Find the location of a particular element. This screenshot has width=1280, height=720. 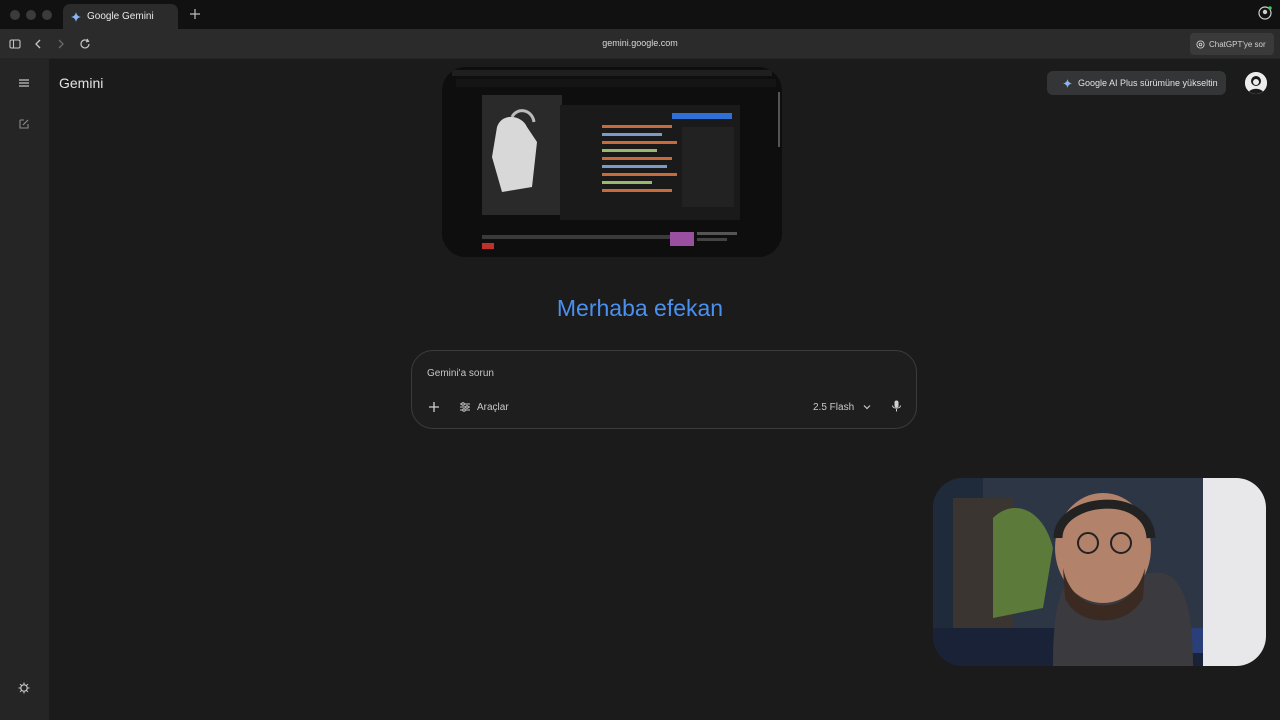

address-url: gemini.google.com is located at coordinates (640, 43).